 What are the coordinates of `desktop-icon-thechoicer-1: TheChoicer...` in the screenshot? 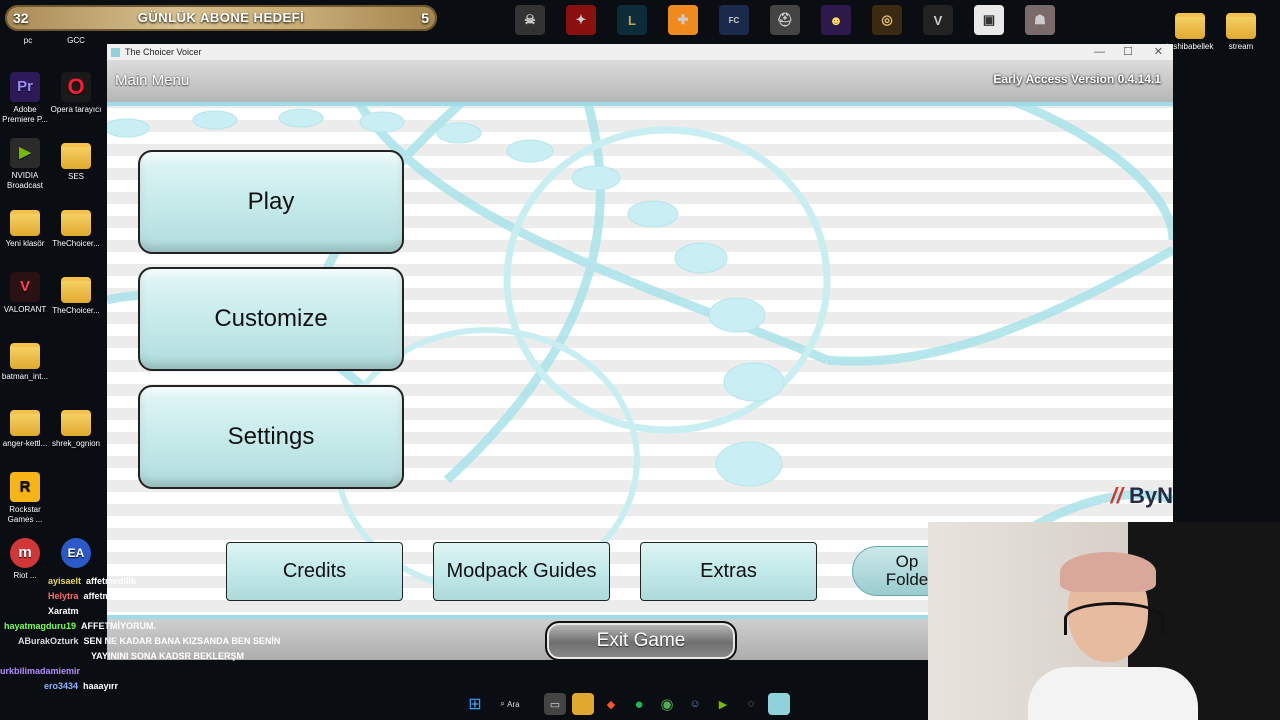 It's located at (76, 227).